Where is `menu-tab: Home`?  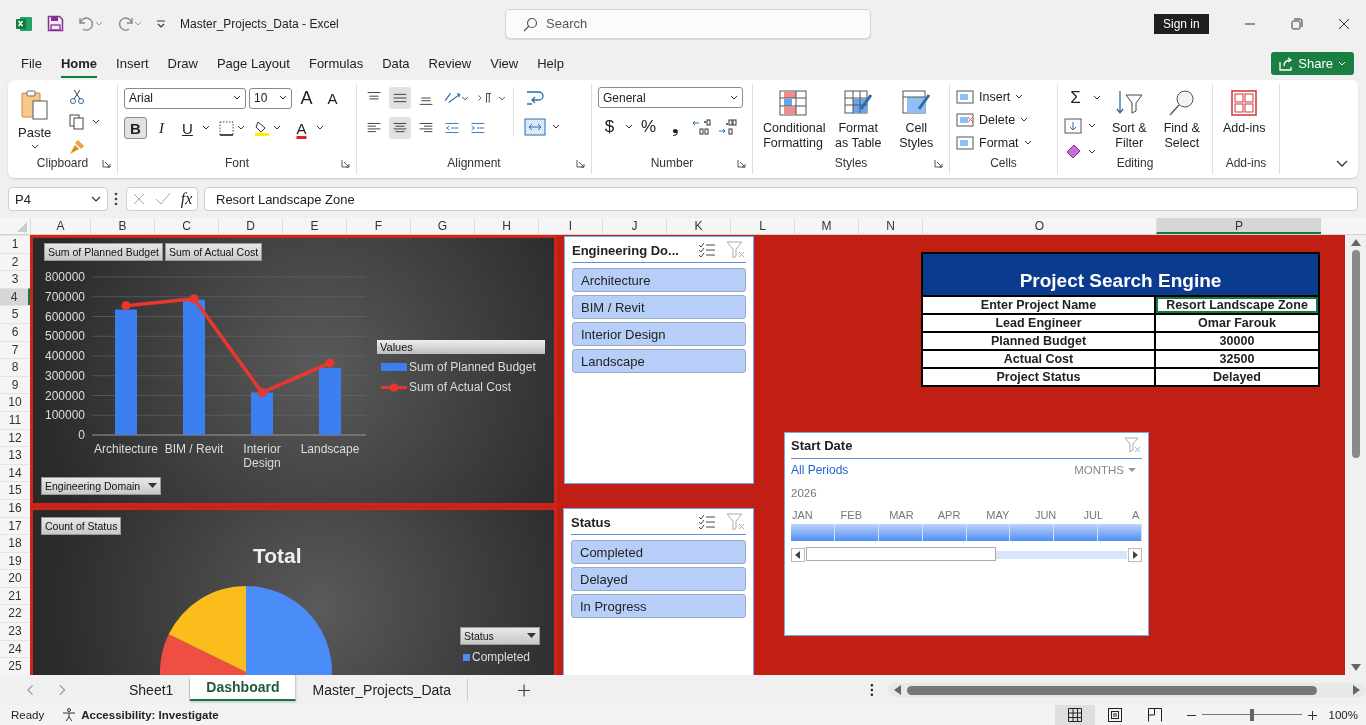
menu-tab: Home is located at coordinates (79, 63).